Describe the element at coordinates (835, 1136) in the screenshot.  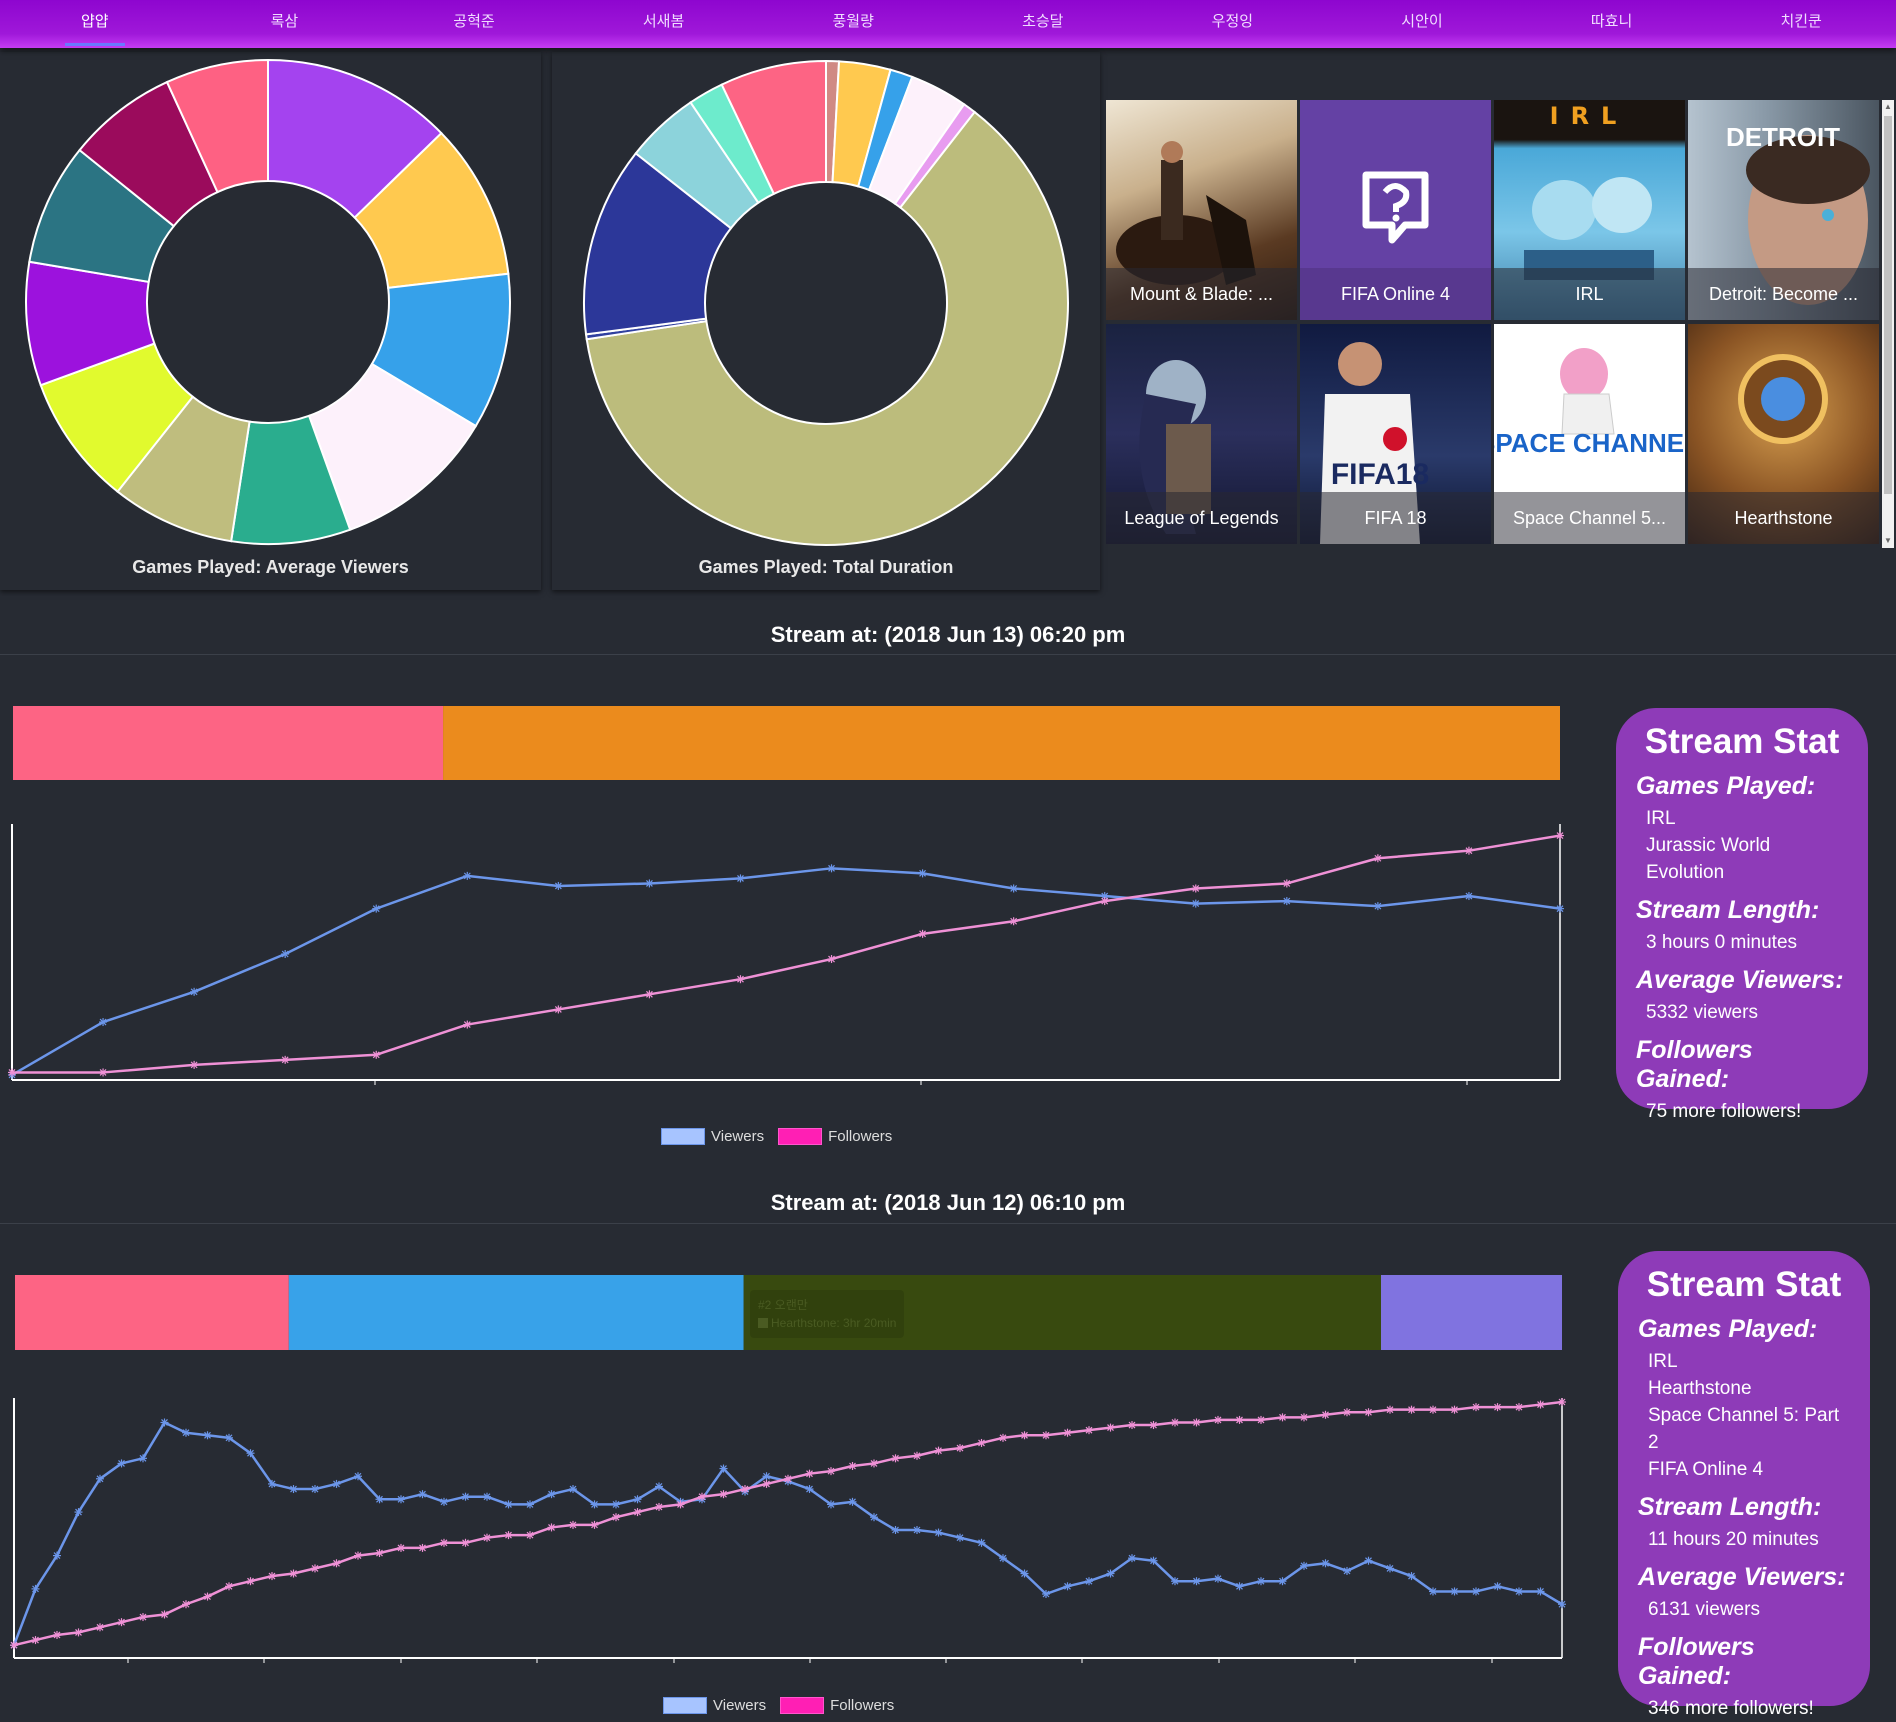
I see `legend-followers: Followers` at that location.